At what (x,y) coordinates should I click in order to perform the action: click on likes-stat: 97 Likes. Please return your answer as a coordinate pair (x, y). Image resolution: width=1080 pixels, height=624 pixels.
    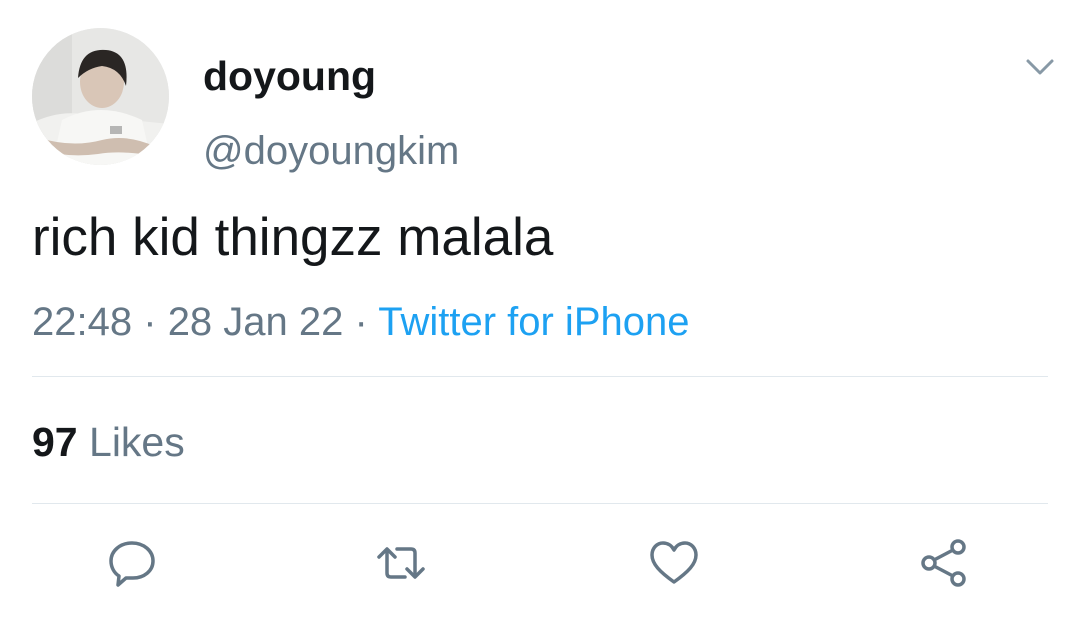
    Looking at the image, I should click on (108, 442).